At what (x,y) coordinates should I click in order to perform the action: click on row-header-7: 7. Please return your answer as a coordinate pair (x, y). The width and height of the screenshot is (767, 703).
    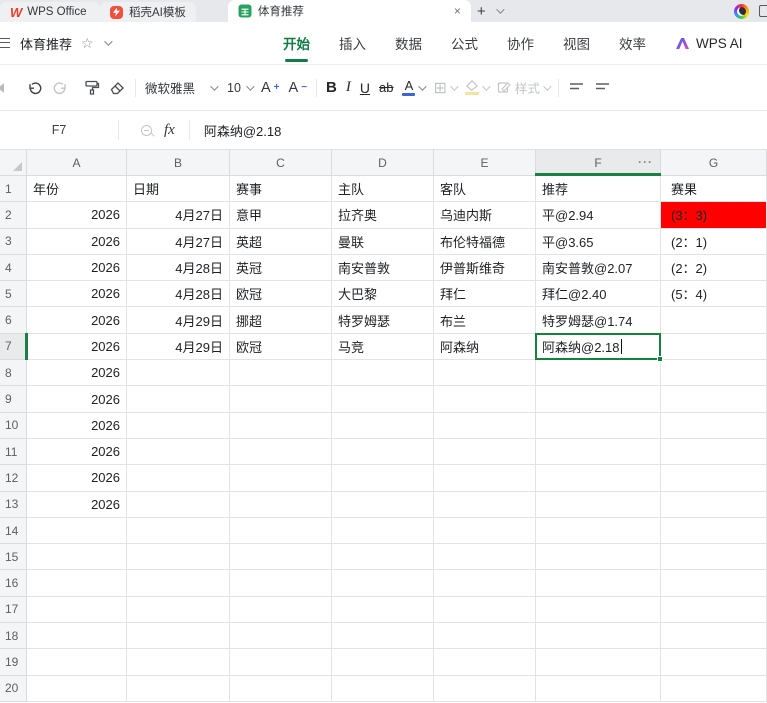
    Looking at the image, I should click on (14, 346).